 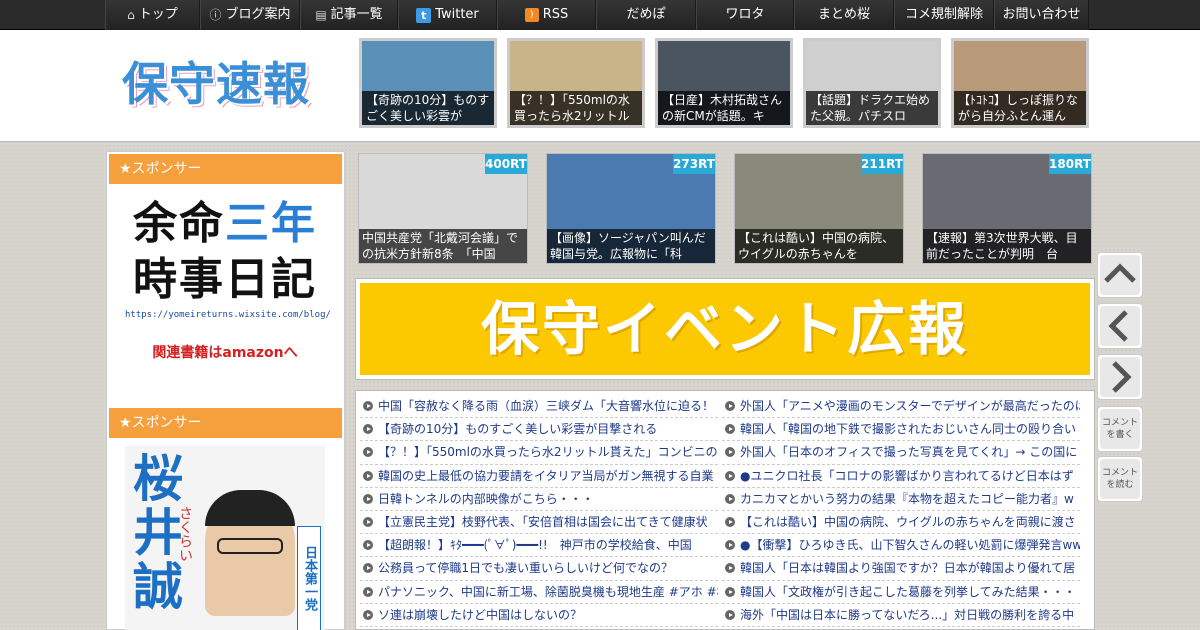 What do you see at coordinates (901, 476) in the screenshot?
I see `article-link: ●ユニクロ社長「コロナの影響ばかり言われてるけど日本はず` at bounding box center [901, 476].